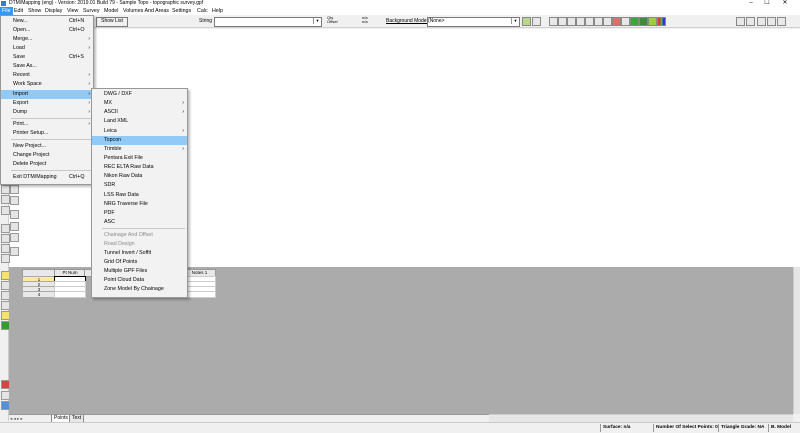 This screenshot has width=800, height=433. Describe the element at coordinates (47, 30) in the screenshot. I see `file-menu-open: Open... Ctrl+O` at that location.